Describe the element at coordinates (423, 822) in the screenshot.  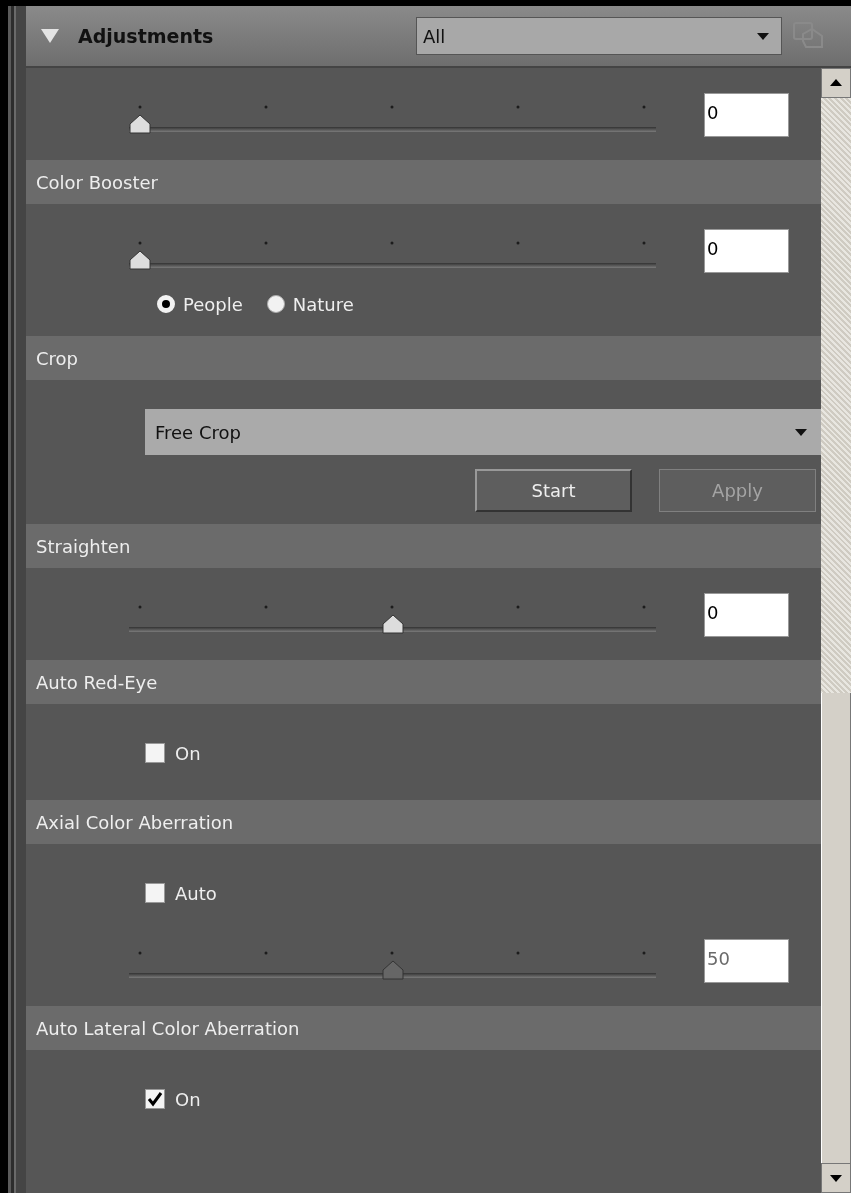
I see `section-header: Axial Color Aberration` at that location.